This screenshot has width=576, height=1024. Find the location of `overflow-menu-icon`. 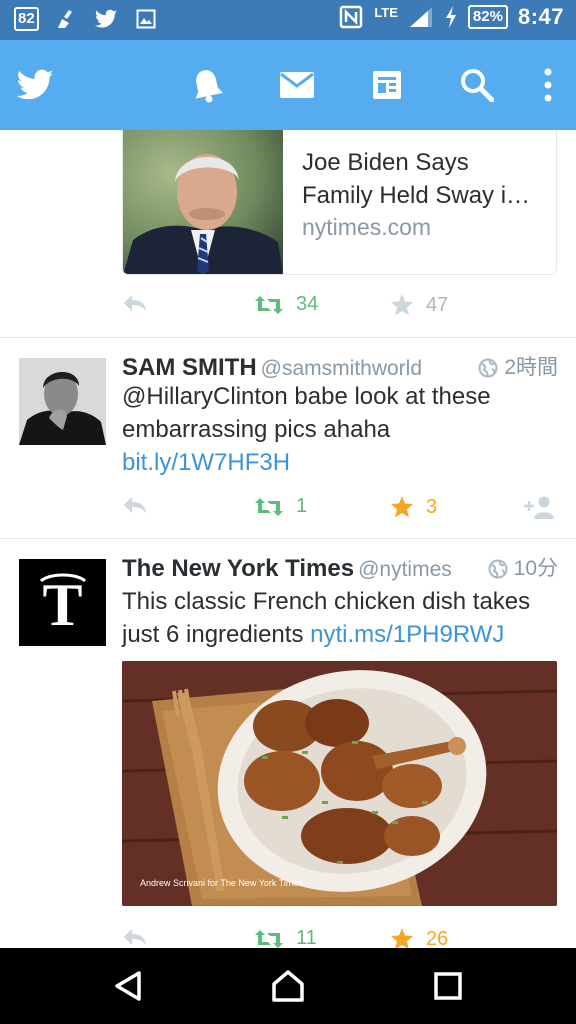

overflow-menu-icon is located at coordinates (548, 85).